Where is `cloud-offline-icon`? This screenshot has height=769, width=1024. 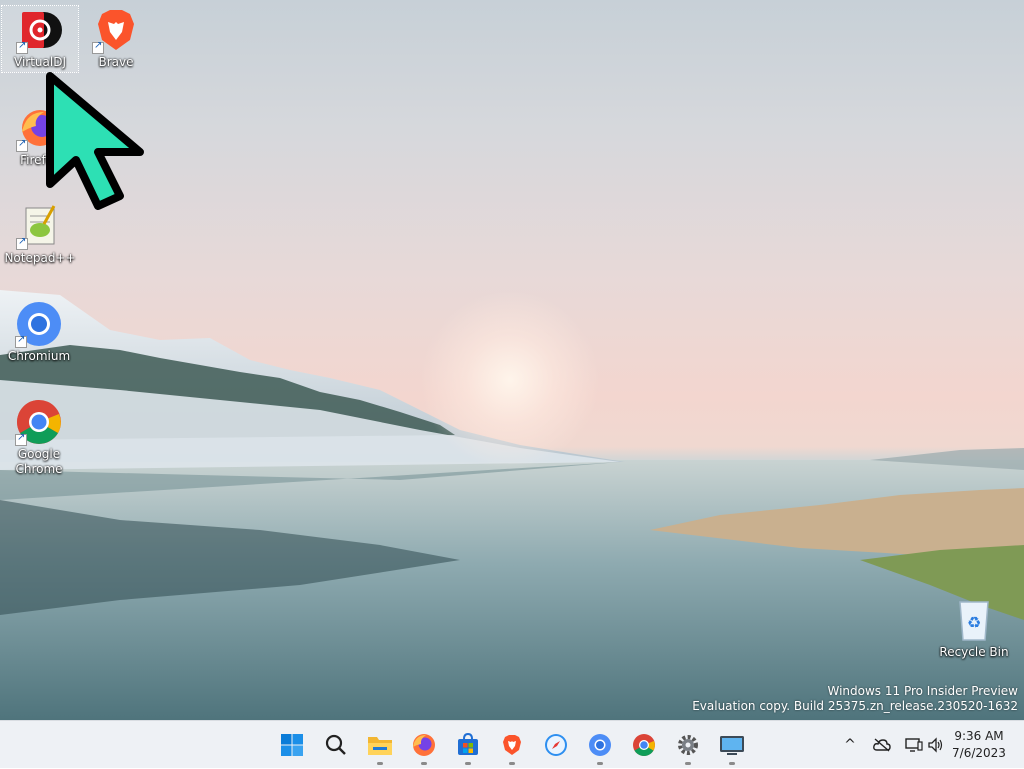
cloud-offline-icon is located at coordinates (882, 745).